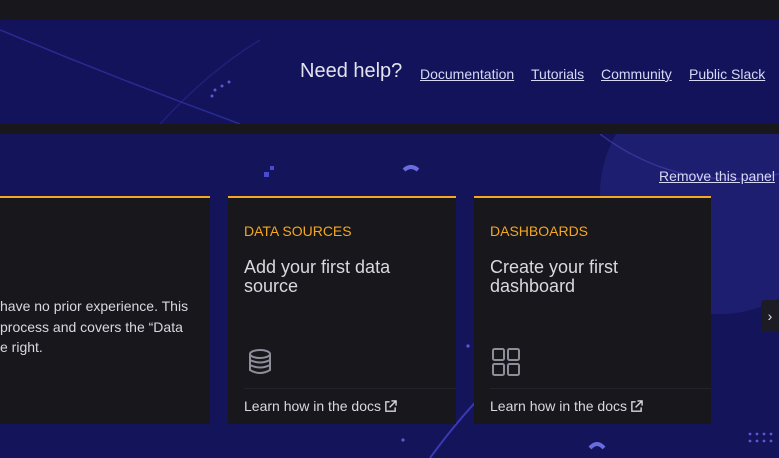 The width and height of the screenshot is (779, 458). Describe the element at coordinates (467, 74) in the screenshot. I see `documentation-link: Documentation` at that location.